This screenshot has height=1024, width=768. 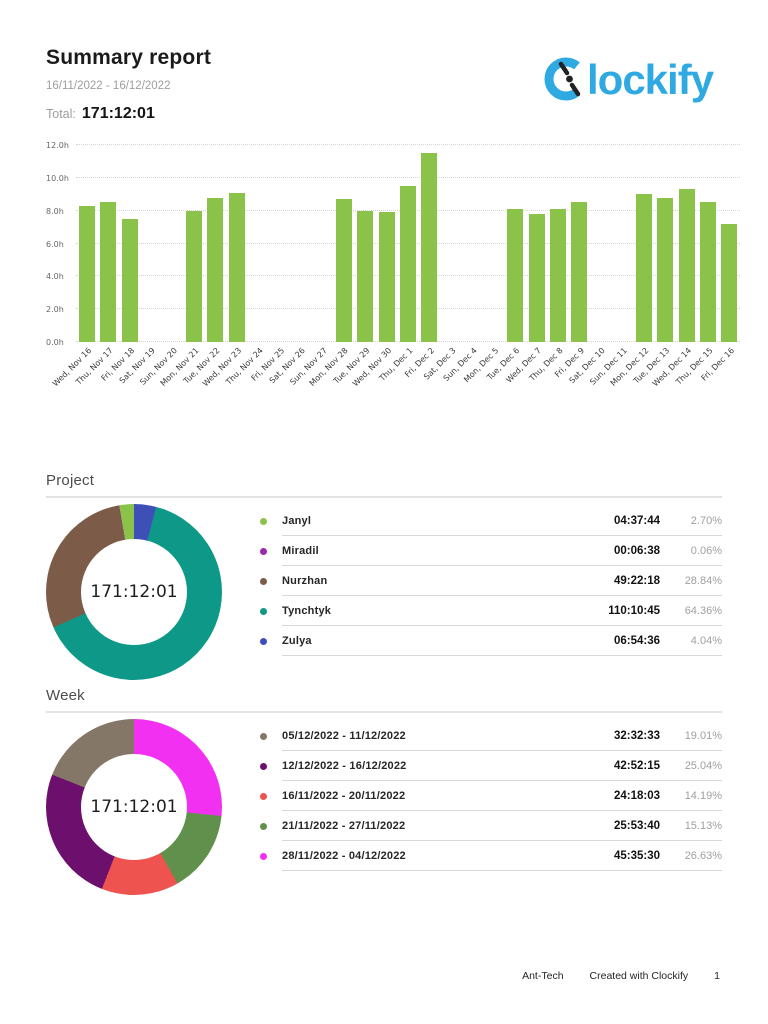 What do you see at coordinates (636, 551) in the screenshot?
I see `legend-time-value: 00:06:38` at bounding box center [636, 551].